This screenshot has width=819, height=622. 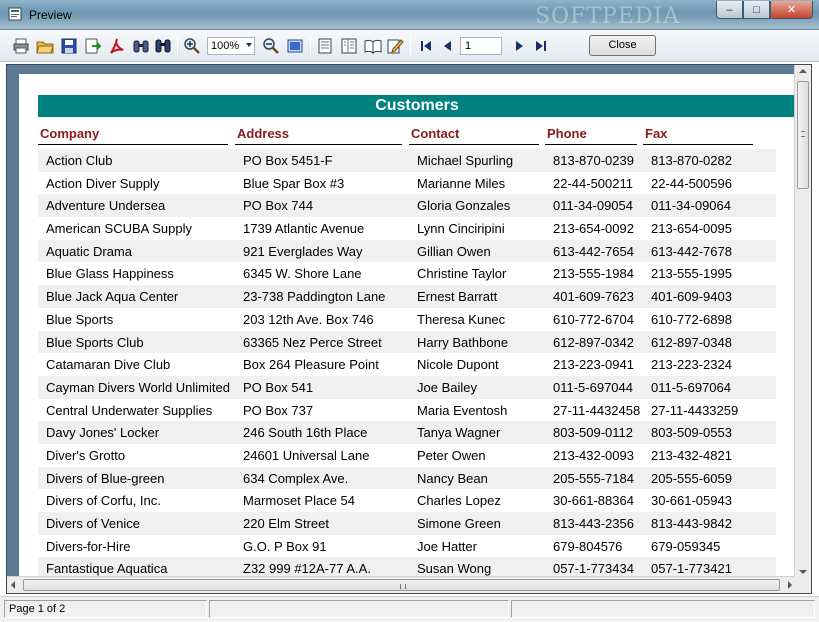 What do you see at coordinates (458, 365) in the screenshot?
I see `cell-contact: Nicole Dupont` at bounding box center [458, 365].